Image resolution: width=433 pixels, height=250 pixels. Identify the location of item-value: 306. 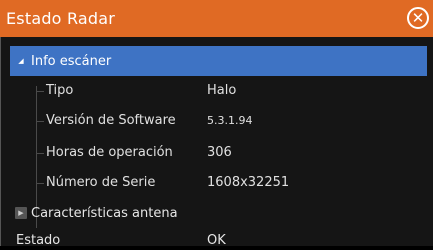
(219, 152).